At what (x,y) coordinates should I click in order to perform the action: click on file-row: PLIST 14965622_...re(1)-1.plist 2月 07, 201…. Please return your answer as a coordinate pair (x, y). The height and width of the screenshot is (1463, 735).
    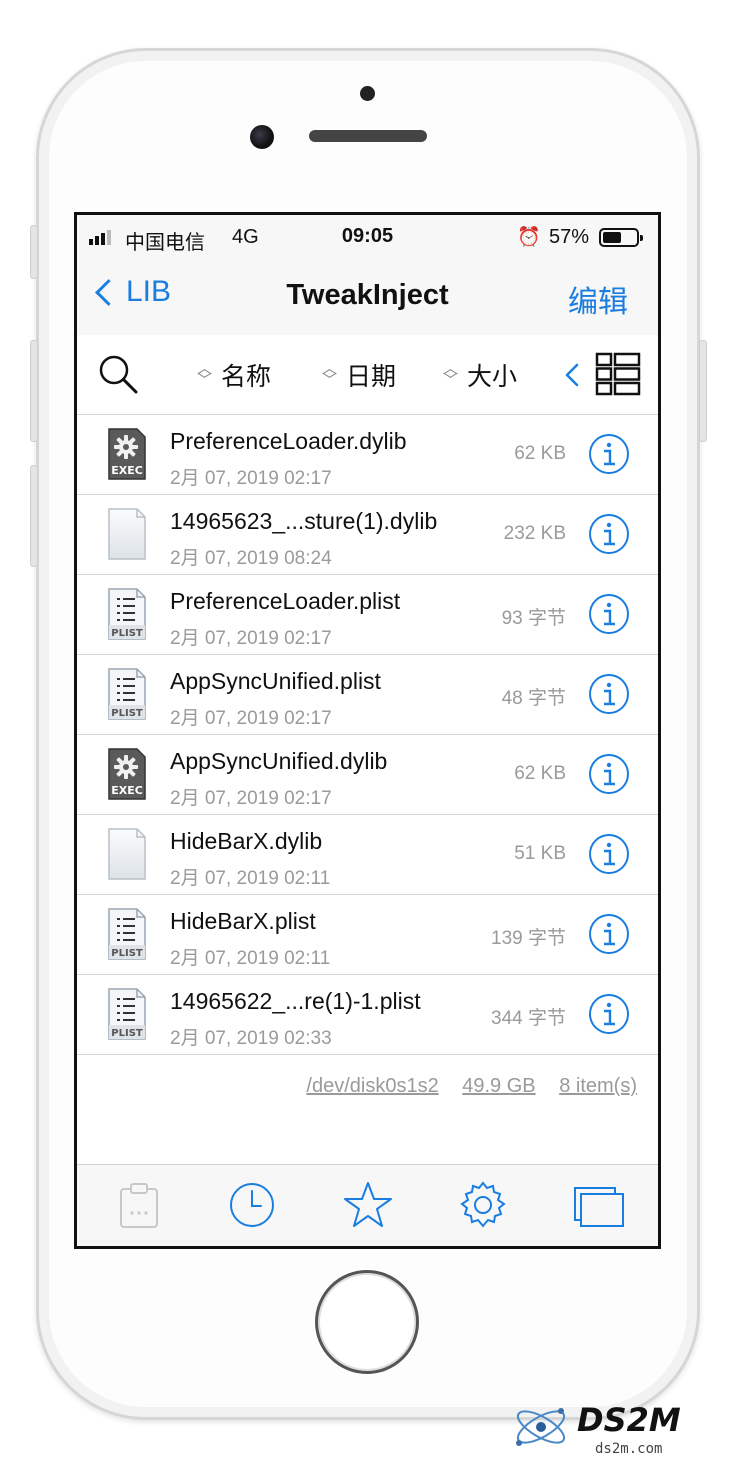
    Looking at the image, I should click on (367, 1015).